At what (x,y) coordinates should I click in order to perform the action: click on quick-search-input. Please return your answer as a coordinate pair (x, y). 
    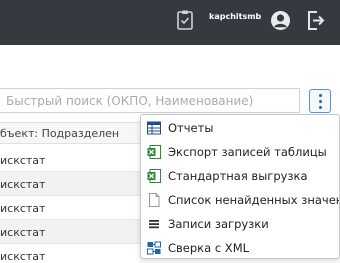
    Looking at the image, I should click on (150, 100).